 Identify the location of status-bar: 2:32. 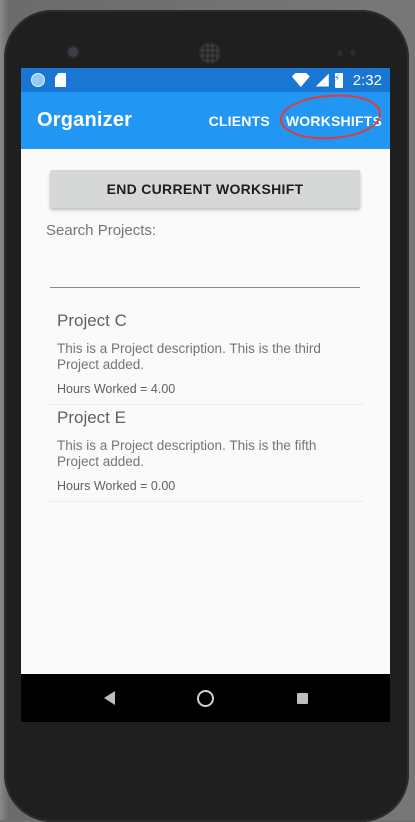
(205, 80).